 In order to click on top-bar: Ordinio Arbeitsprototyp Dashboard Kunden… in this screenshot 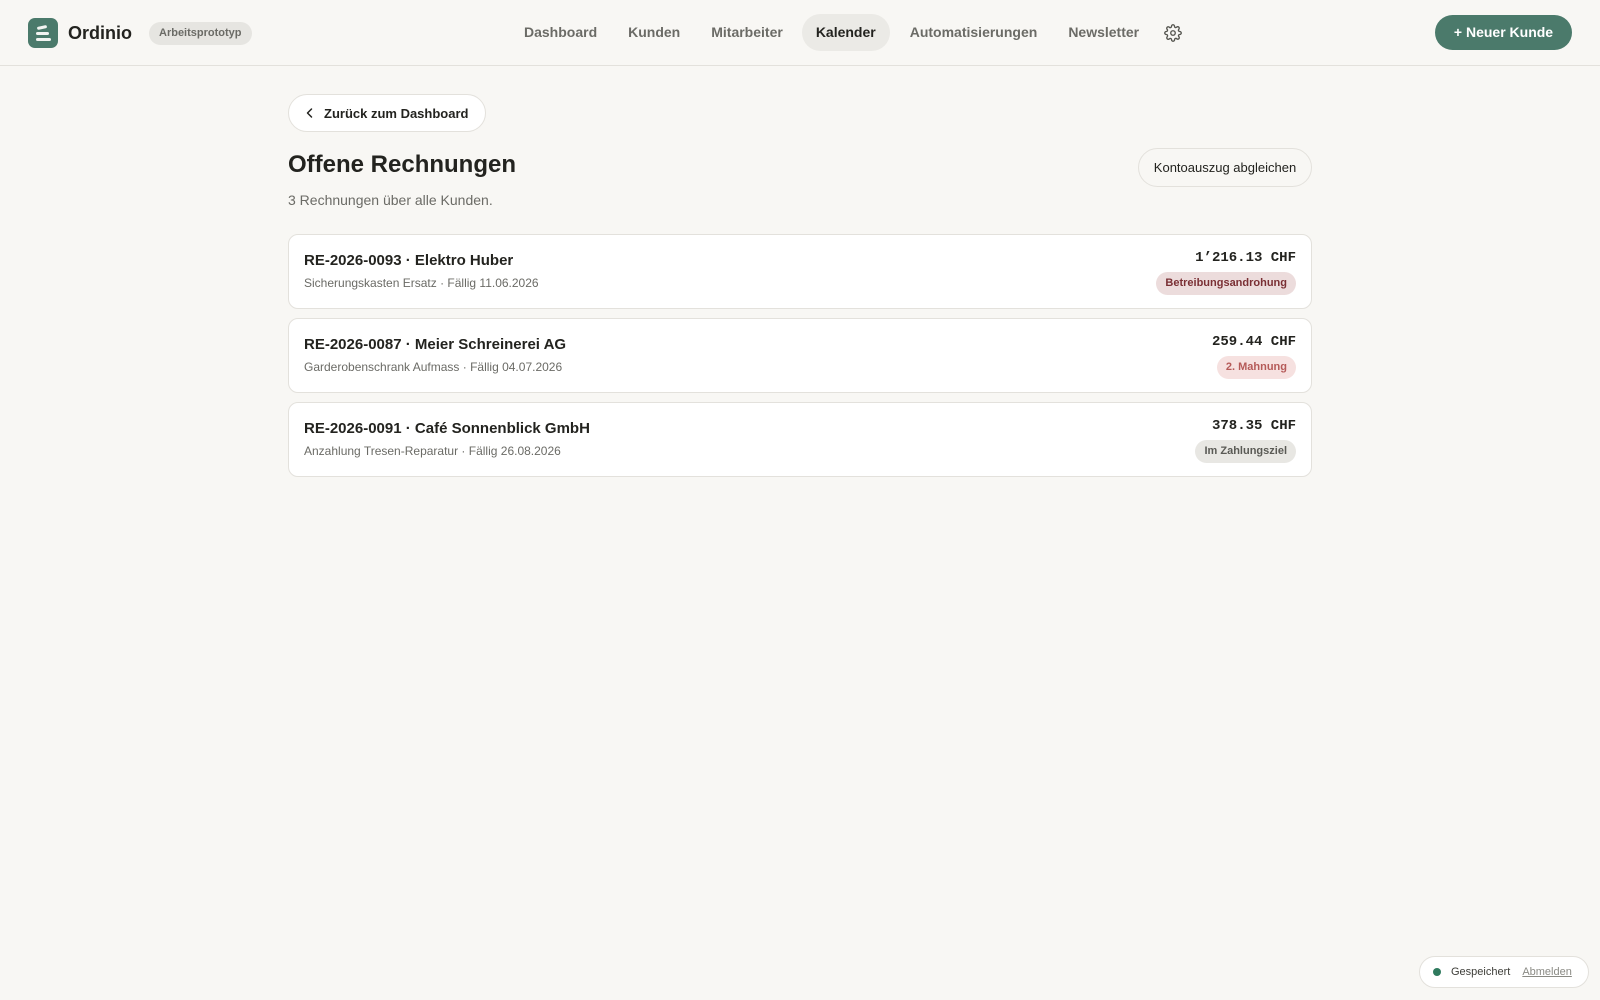, I will do `click(800, 33)`.